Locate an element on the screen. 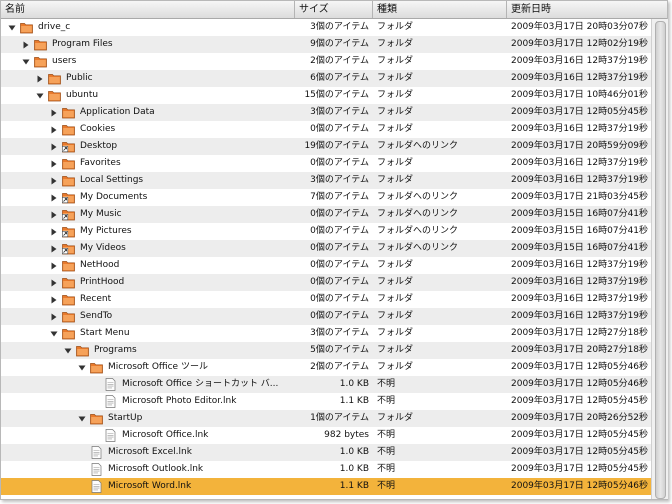 The image size is (672, 504). column-header-size: サイズ is located at coordinates (334, 9).